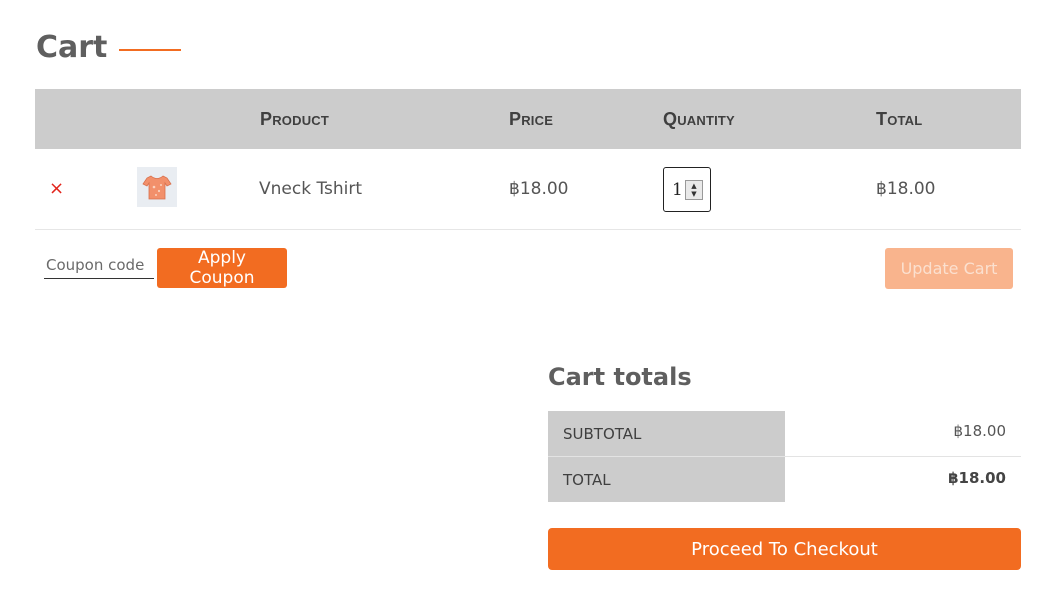  Describe the element at coordinates (677, 190) in the screenshot. I see `quantity-value: 1` at that location.